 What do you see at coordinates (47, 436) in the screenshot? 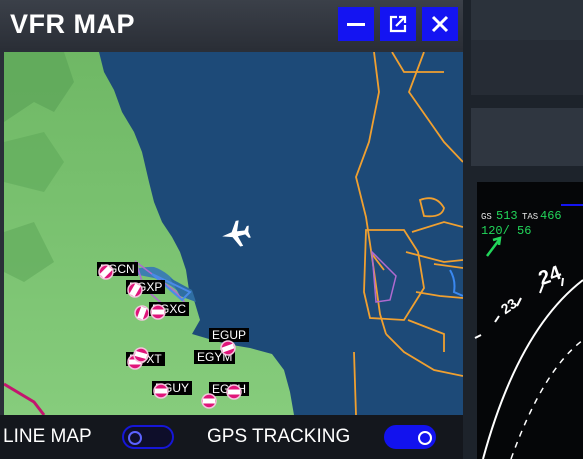
I see `line-map-label: LINE MAP` at bounding box center [47, 436].